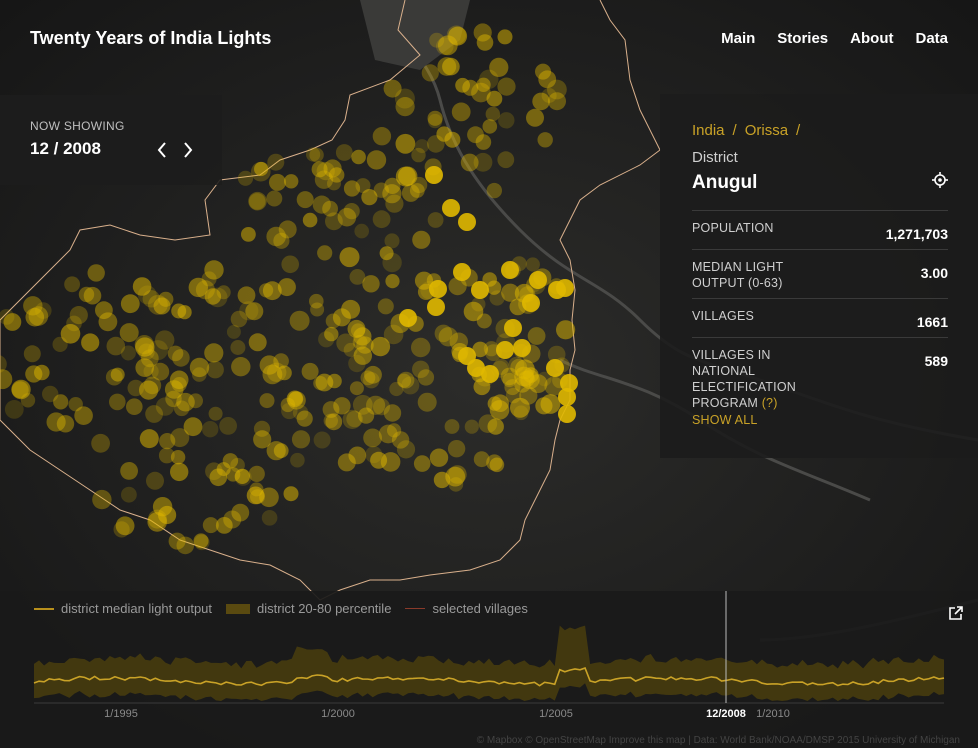 Image resolution: width=978 pixels, height=748 pixels. Describe the element at coordinates (738, 38) in the screenshot. I see `nav-main: Main` at that location.